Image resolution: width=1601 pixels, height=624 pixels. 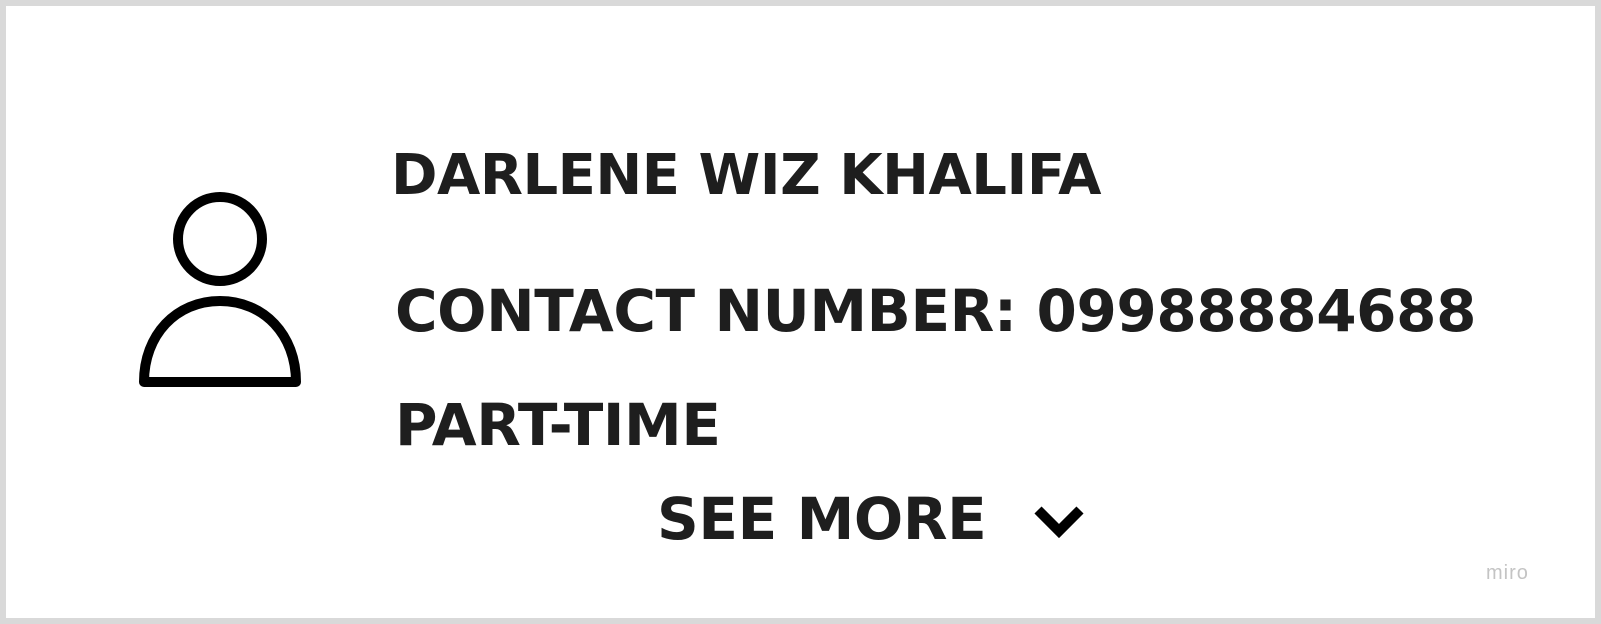 I want to click on employee-name: DARLENE WIZ KHALIFA, so click(x=746, y=175).